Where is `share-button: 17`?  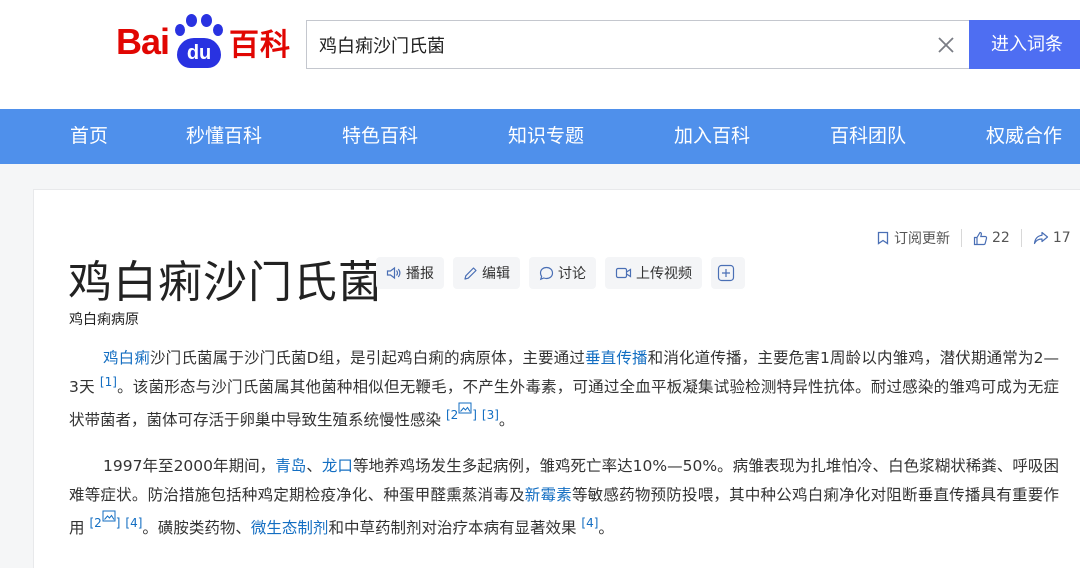
share-button: 17 is located at coordinates (1052, 238).